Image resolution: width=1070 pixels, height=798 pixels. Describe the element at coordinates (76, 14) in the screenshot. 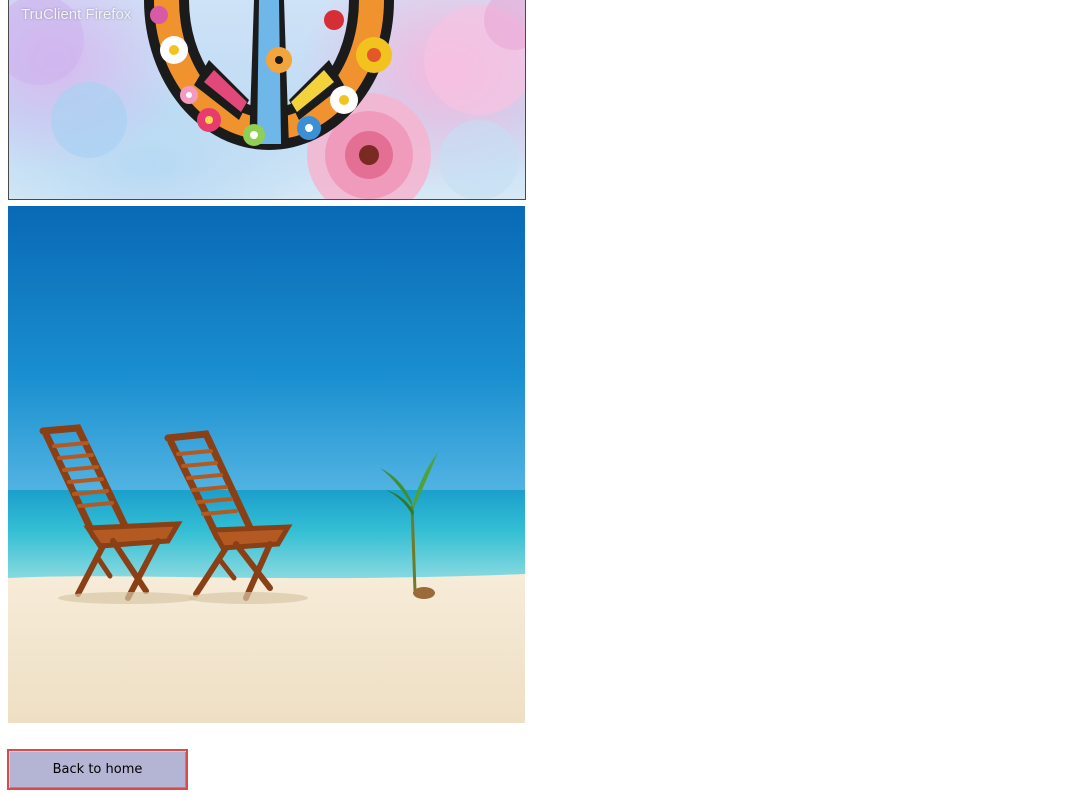

I see `banner-caption: TruClient Firefox` at that location.